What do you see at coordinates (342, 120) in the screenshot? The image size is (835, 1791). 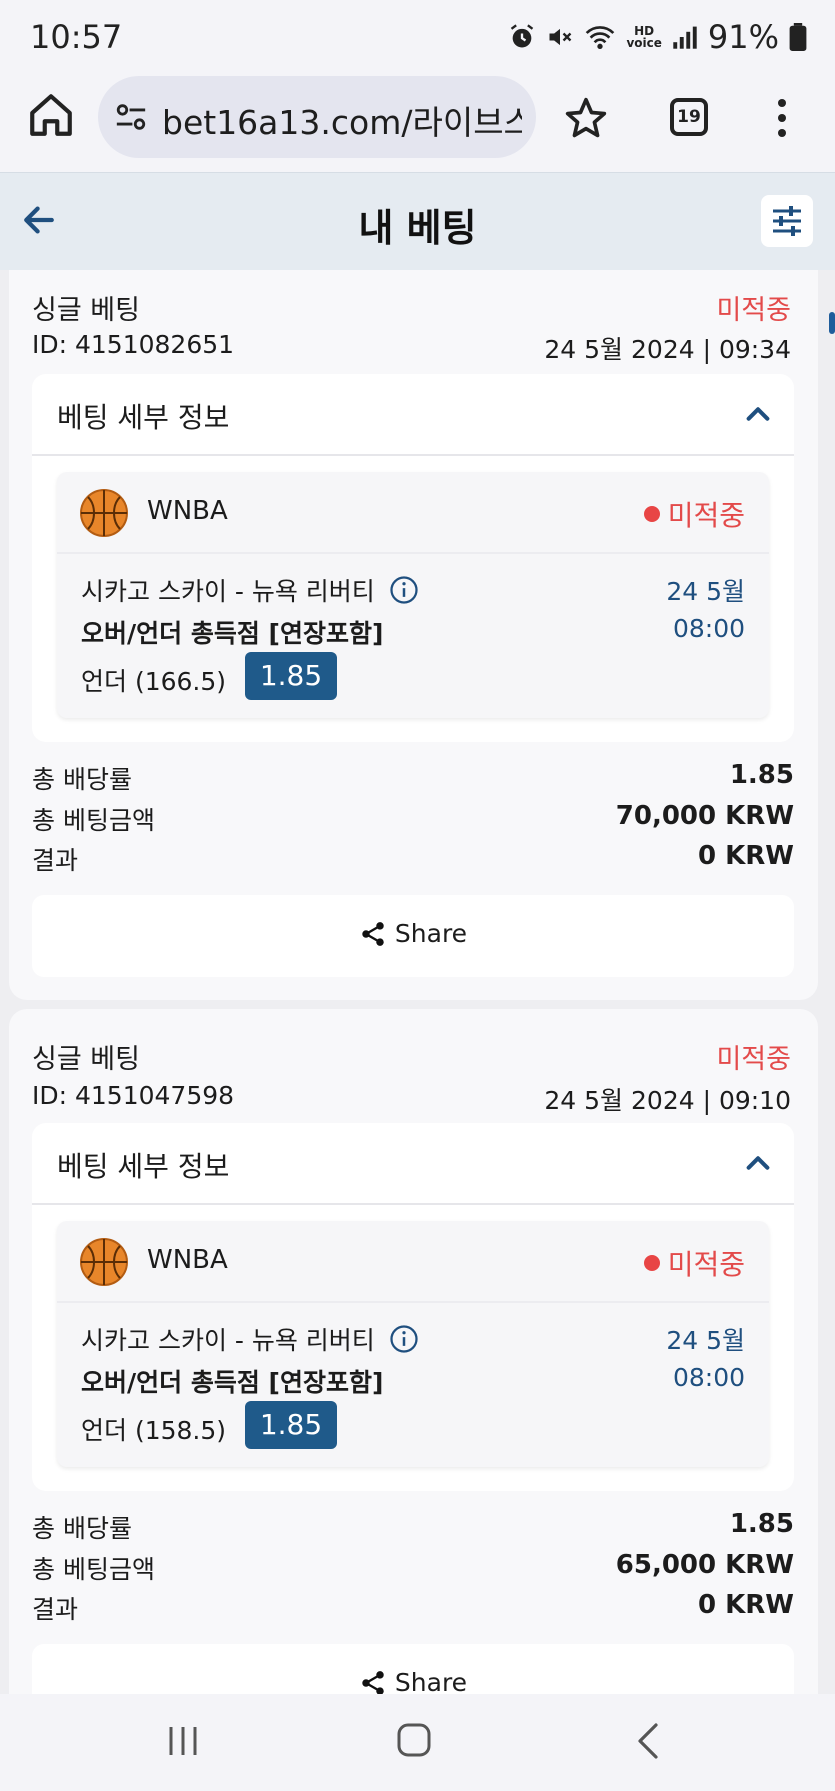 I see `url-text: bet16a13.com/라이브스` at bounding box center [342, 120].